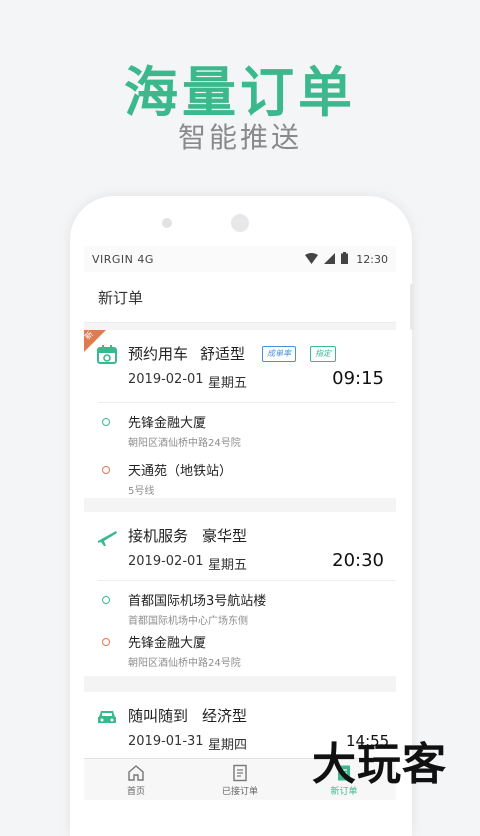 This screenshot has width=480, height=836. What do you see at coordinates (167, 223) in the screenshot?
I see `phone-speaker-dot` at bounding box center [167, 223].